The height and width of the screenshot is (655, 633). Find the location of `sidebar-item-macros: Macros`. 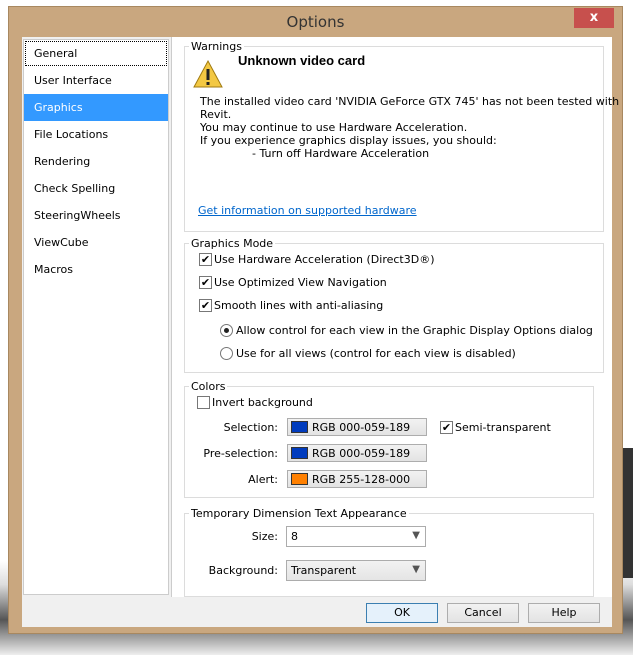

sidebar-item-macros: Macros is located at coordinates (96, 269).